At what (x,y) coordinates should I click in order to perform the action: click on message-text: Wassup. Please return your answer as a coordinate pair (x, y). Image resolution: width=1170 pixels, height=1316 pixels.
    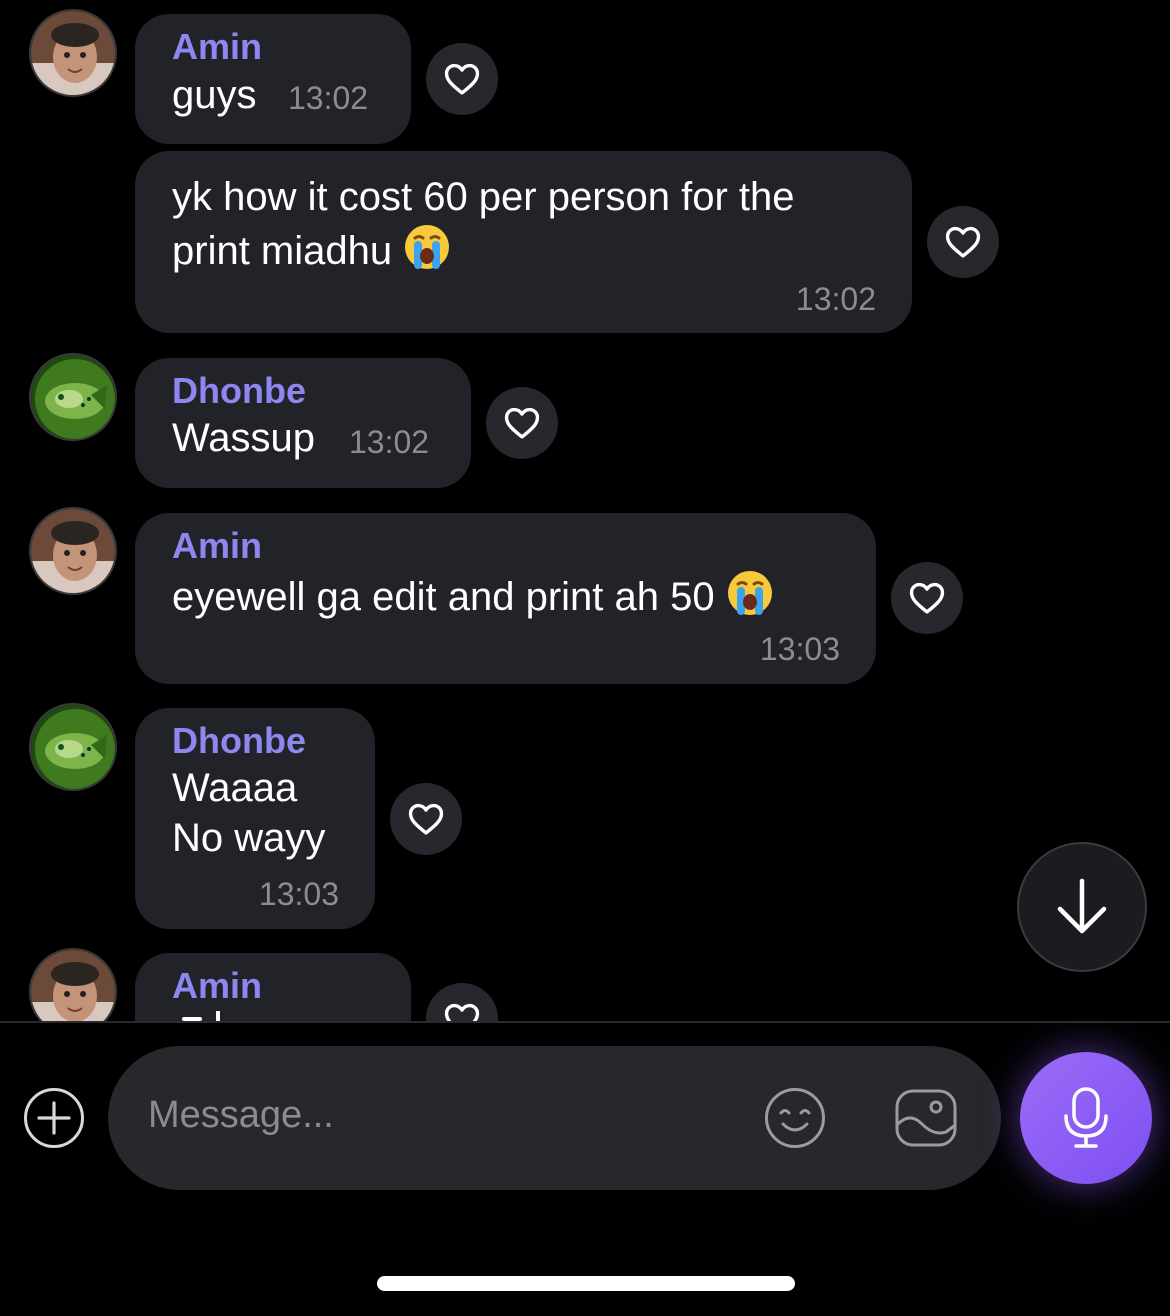
    Looking at the image, I should click on (244, 438).